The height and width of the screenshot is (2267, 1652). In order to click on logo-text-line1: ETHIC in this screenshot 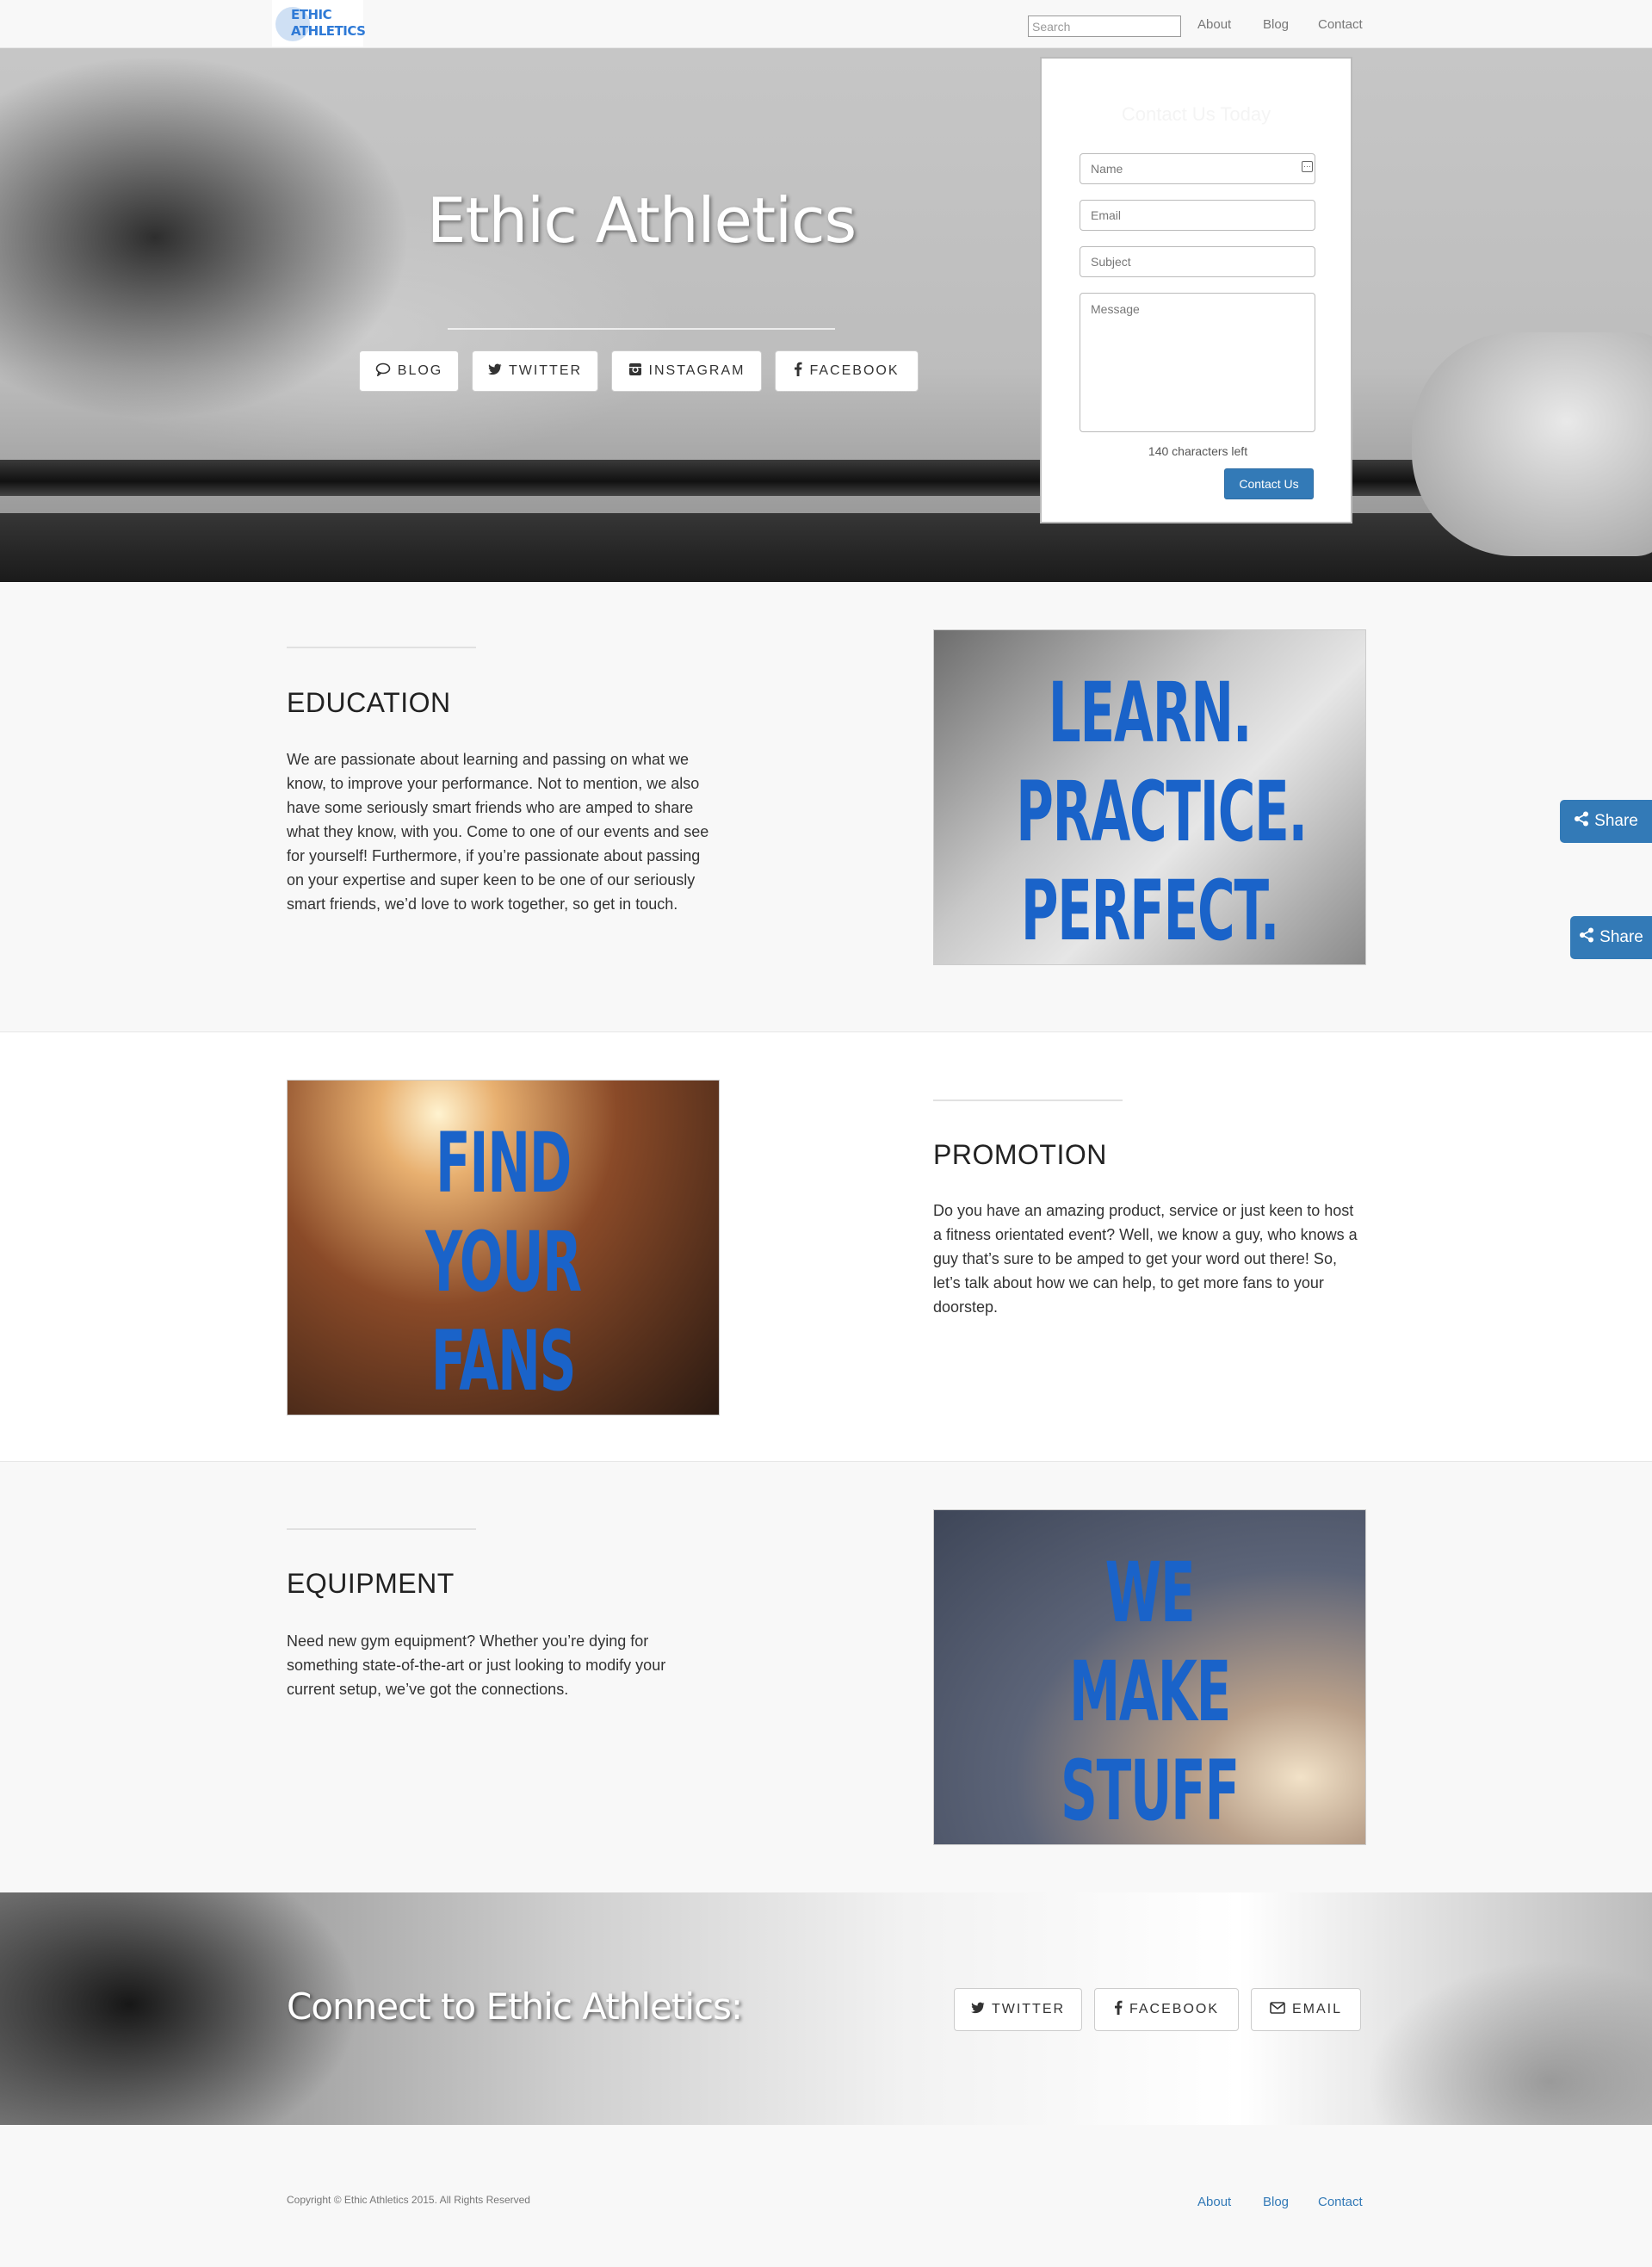, I will do `click(311, 14)`.